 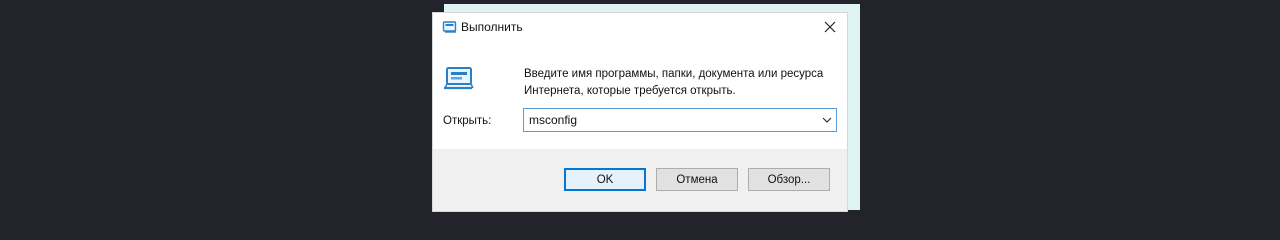 What do you see at coordinates (467, 121) in the screenshot?
I see `open-label: Открыть:` at bounding box center [467, 121].